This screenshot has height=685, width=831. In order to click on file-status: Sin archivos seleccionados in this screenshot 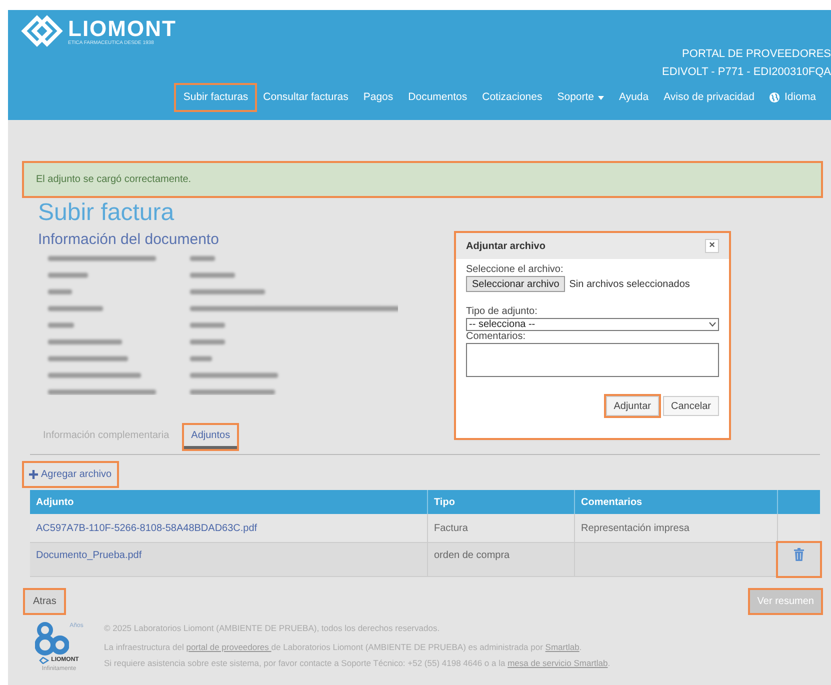, I will do `click(629, 285)`.